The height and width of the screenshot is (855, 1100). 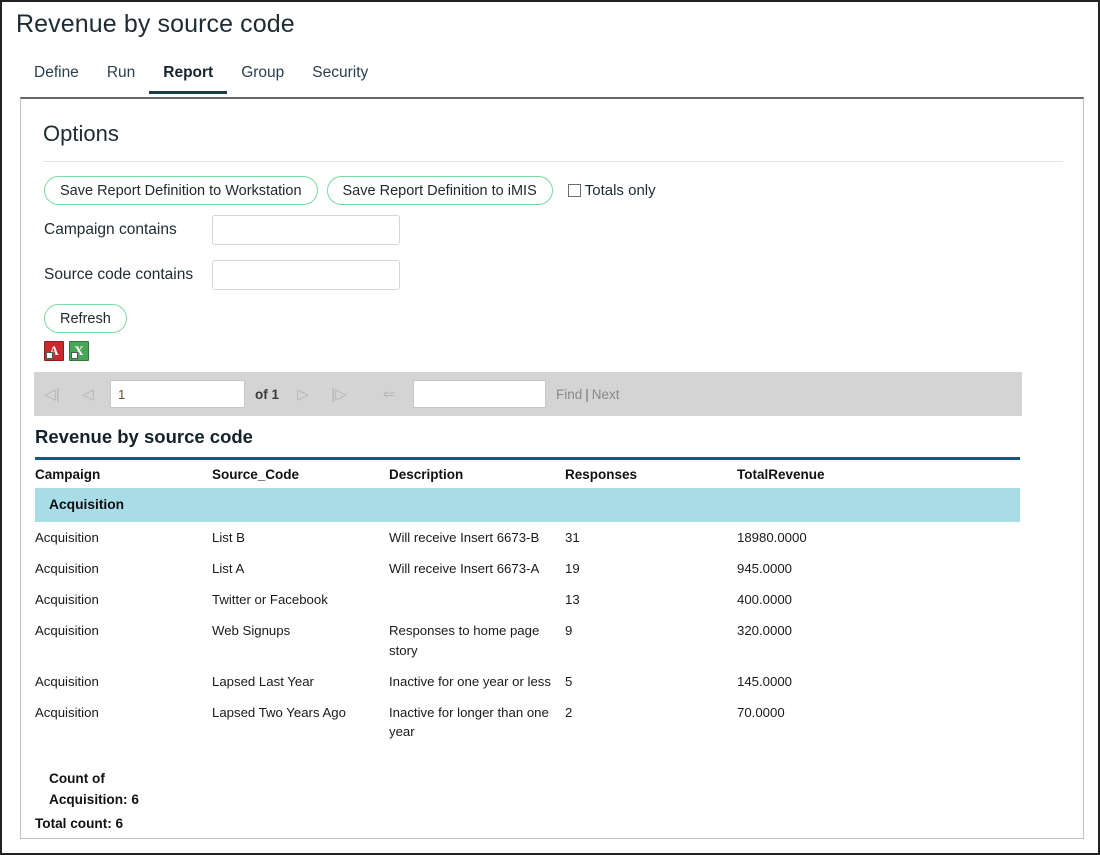 I want to click on cell-responses: 31, so click(x=572, y=537).